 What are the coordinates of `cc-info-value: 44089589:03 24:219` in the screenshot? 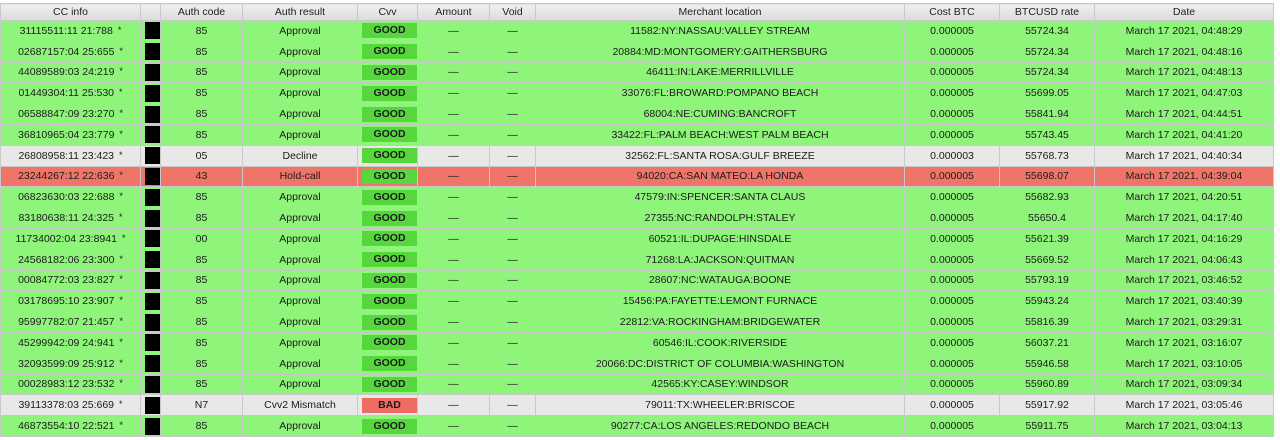 It's located at (66, 72).